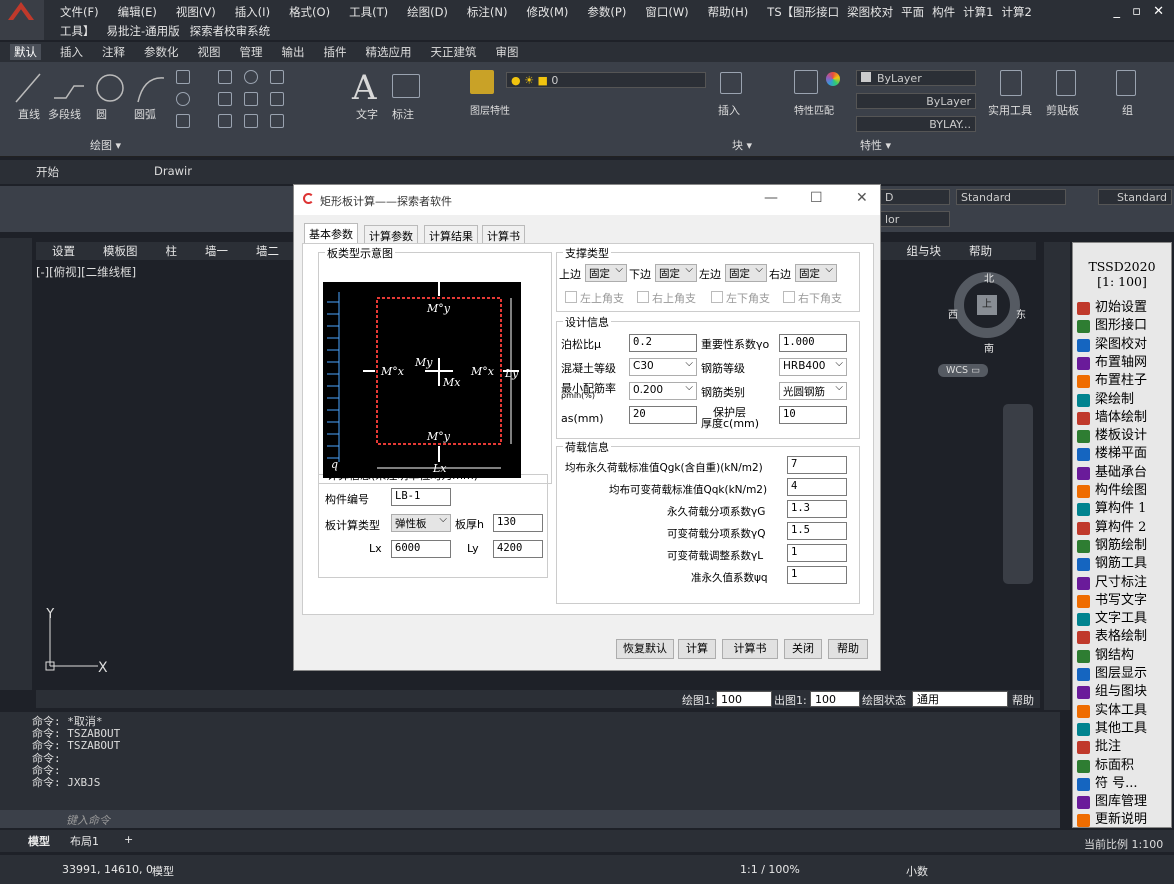 The image size is (1174, 884). Describe the element at coordinates (1122, 436) in the screenshot. I see `side-menu-item: 楼板设计` at that location.